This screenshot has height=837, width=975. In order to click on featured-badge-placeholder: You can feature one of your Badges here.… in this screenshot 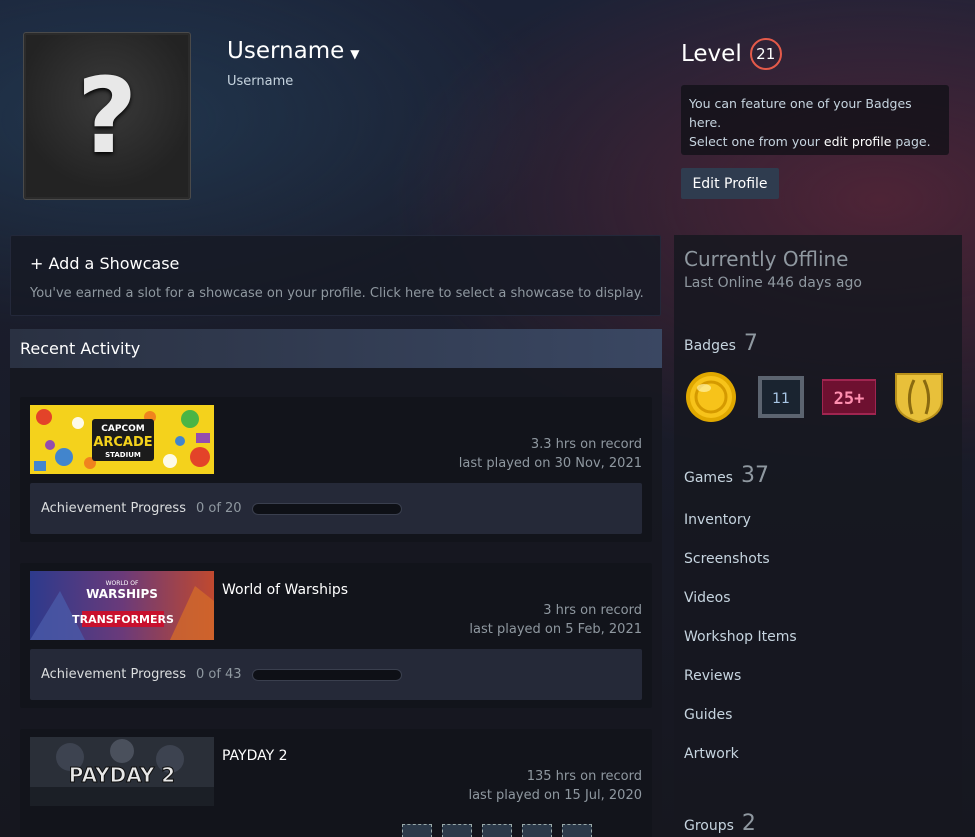, I will do `click(815, 120)`.